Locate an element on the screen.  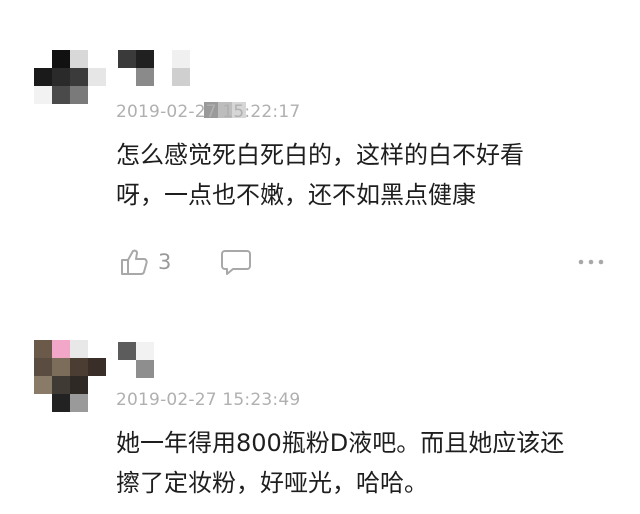
comment-timestamp: 2019-02-27 15:22:17 is located at coordinates (208, 112).